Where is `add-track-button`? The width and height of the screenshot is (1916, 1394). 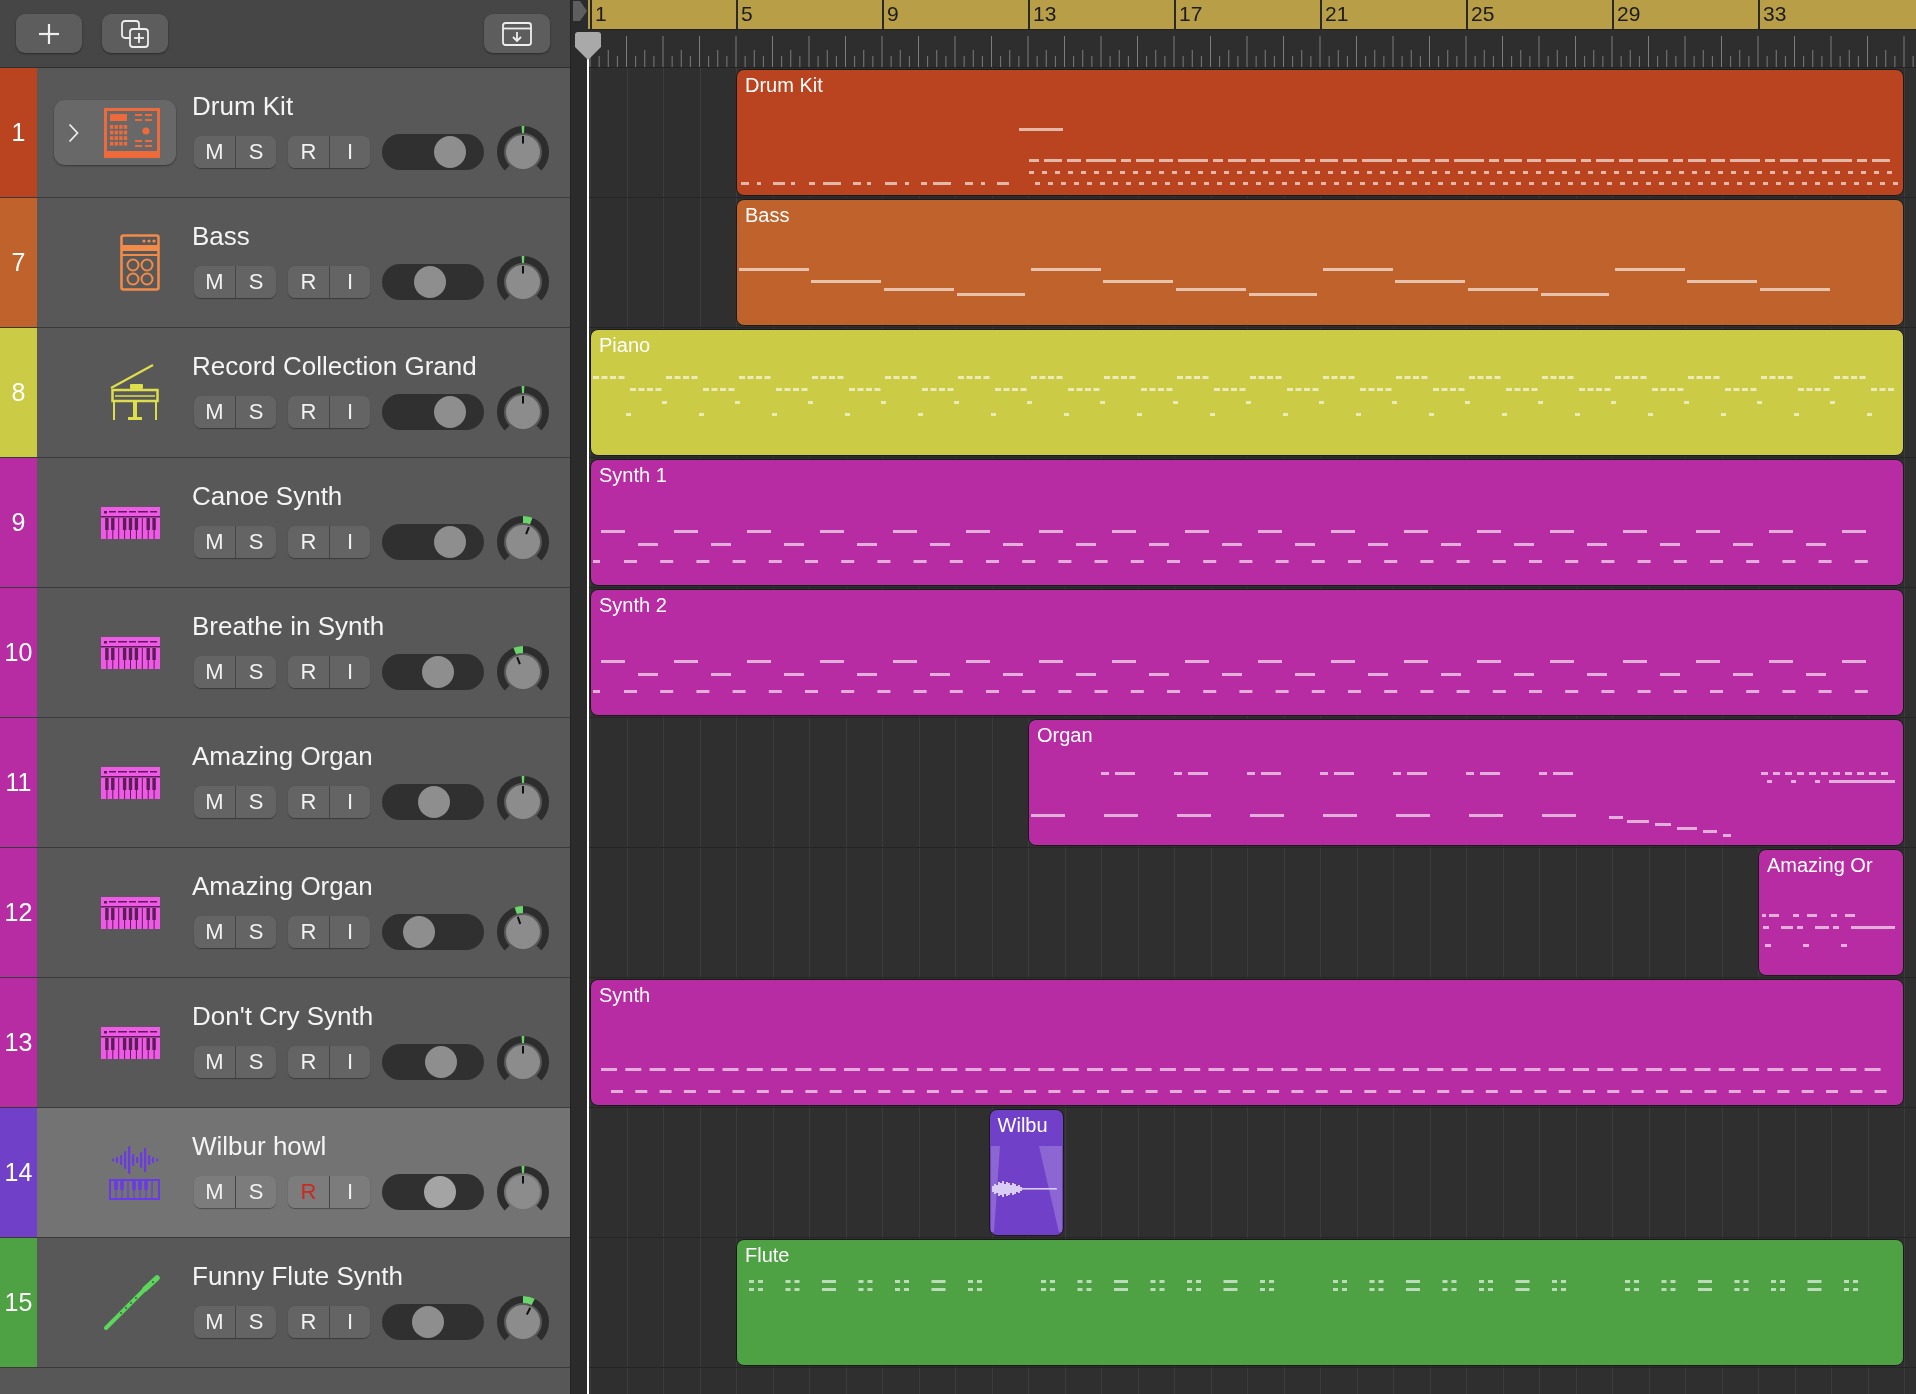 add-track-button is located at coordinates (49, 33).